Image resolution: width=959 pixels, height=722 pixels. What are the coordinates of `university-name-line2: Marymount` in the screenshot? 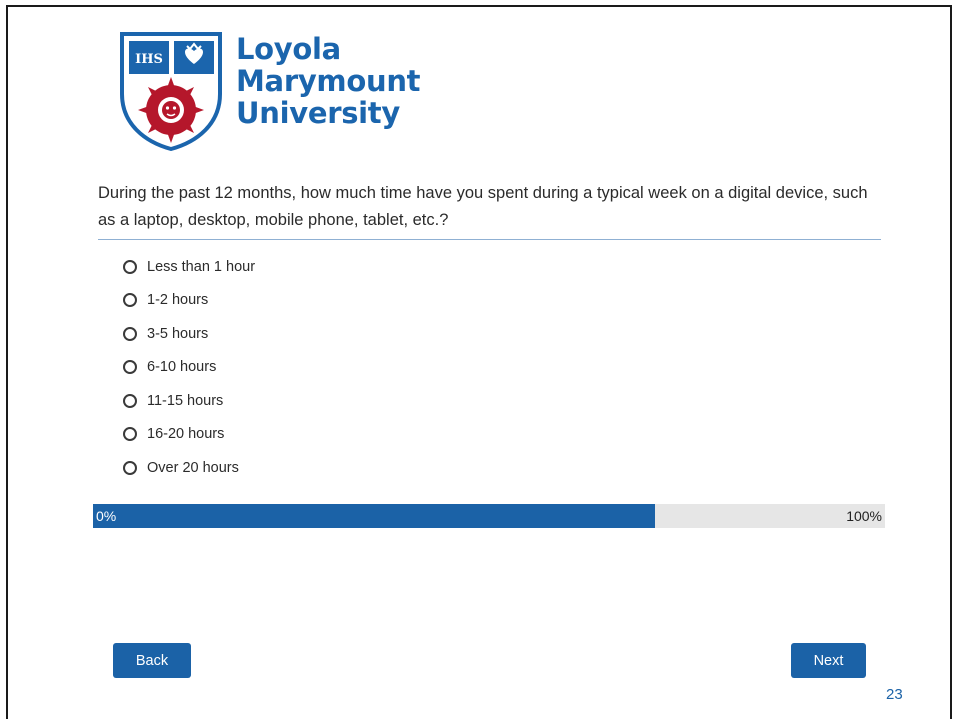 It's located at (328, 81).